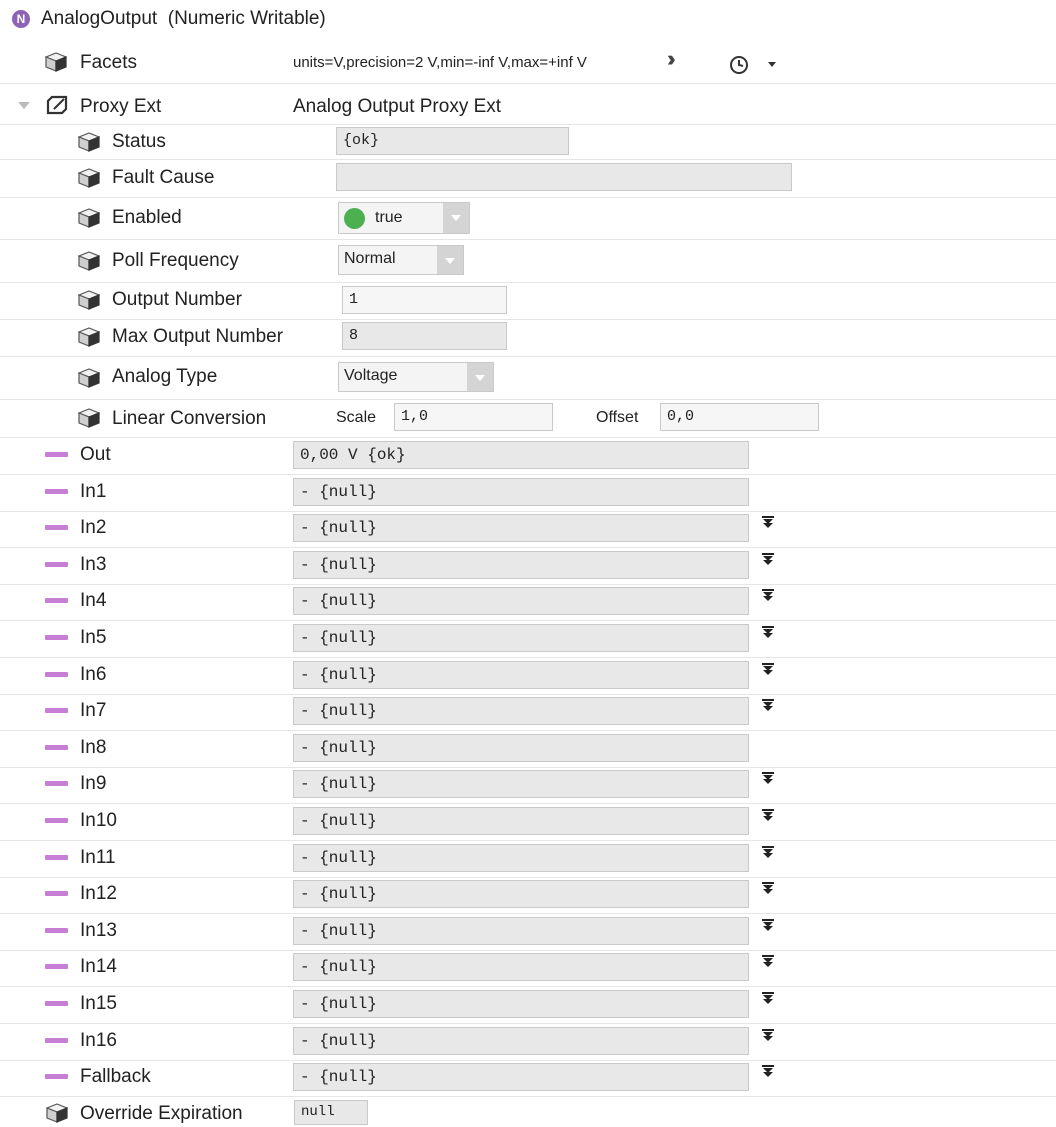 The height and width of the screenshot is (1127, 1056). What do you see at coordinates (93, 710) in the screenshot?
I see `slot-label: In7` at bounding box center [93, 710].